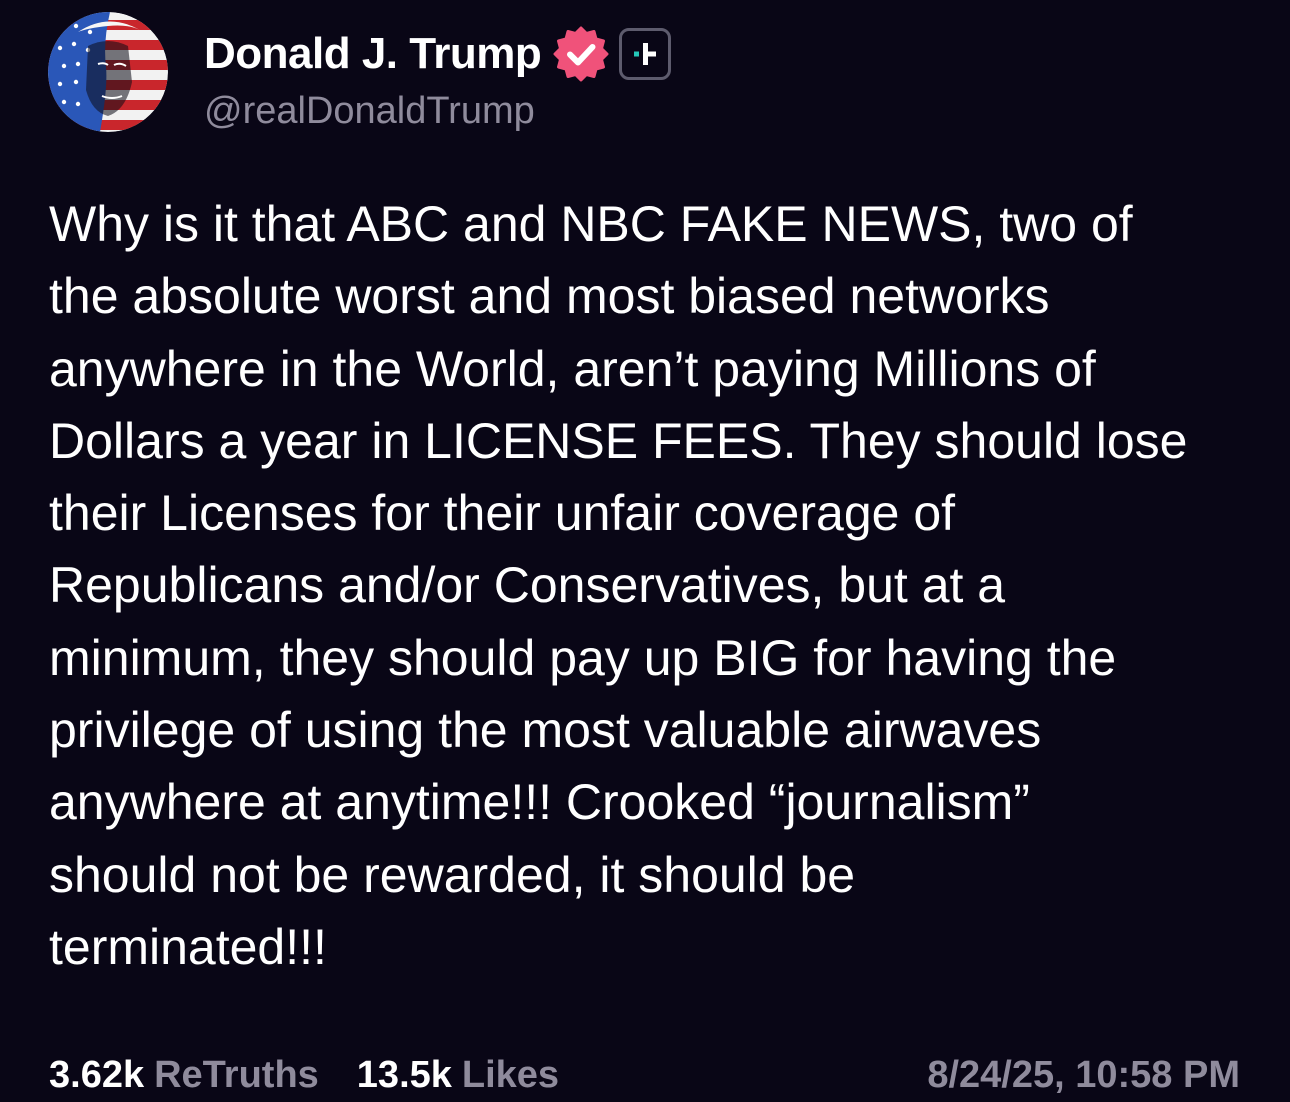 The height and width of the screenshot is (1102, 1290). What do you see at coordinates (645, 54) in the screenshot?
I see `plus-badge-icon` at bounding box center [645, 54].